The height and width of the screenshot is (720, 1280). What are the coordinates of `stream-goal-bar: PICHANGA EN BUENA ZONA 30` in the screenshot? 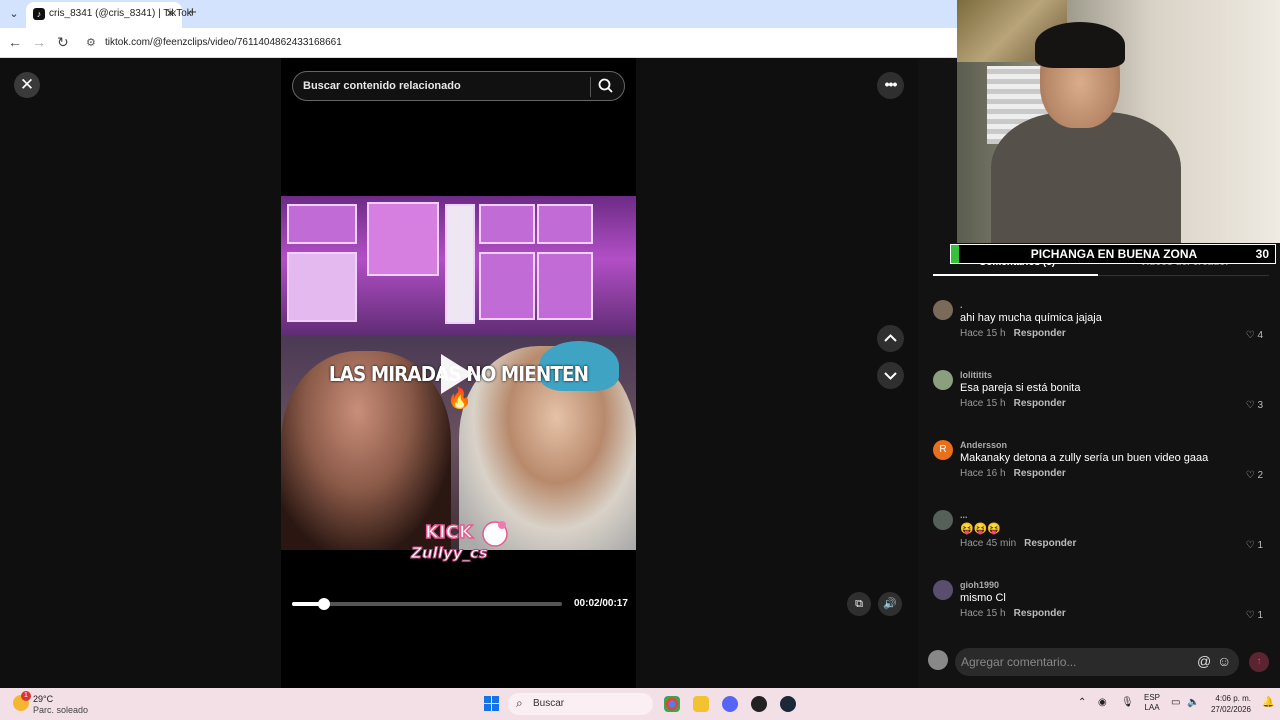 It's located at (1113, 254).